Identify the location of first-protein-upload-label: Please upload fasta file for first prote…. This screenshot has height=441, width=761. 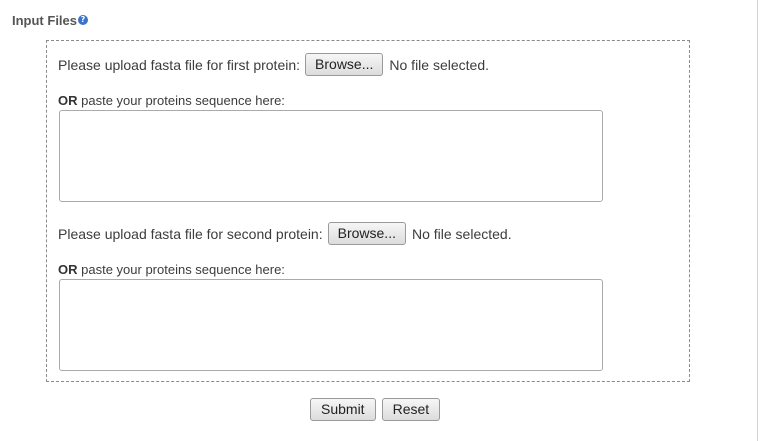
(179, 64).